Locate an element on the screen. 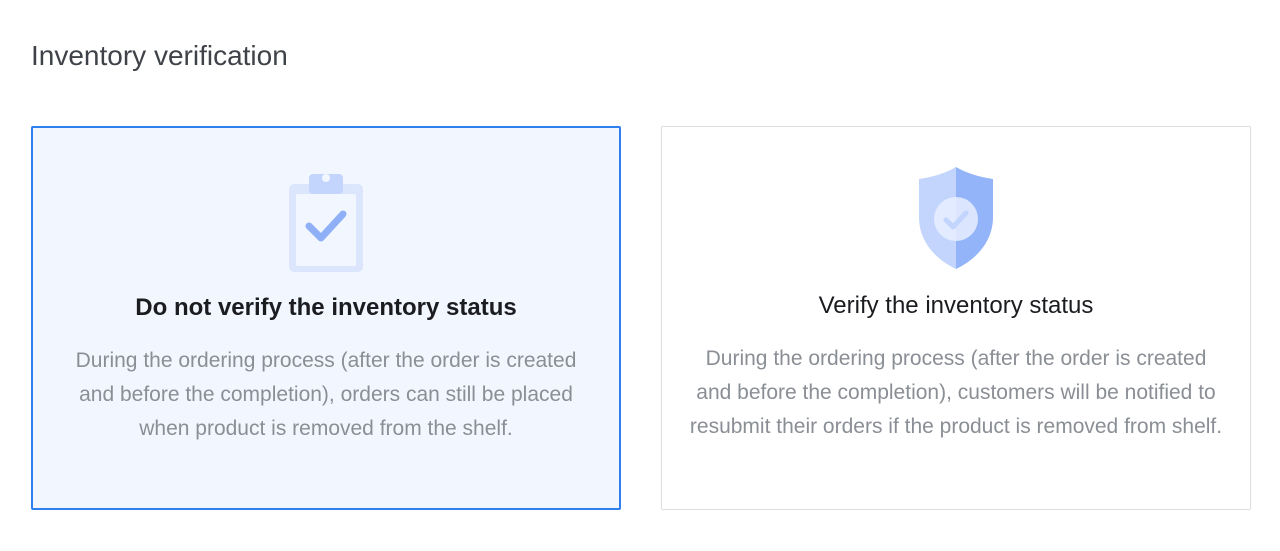 The width and height of the screenshot is (1280, 551). option-title: Verify the inventory status is located at coordinates (956, 305).